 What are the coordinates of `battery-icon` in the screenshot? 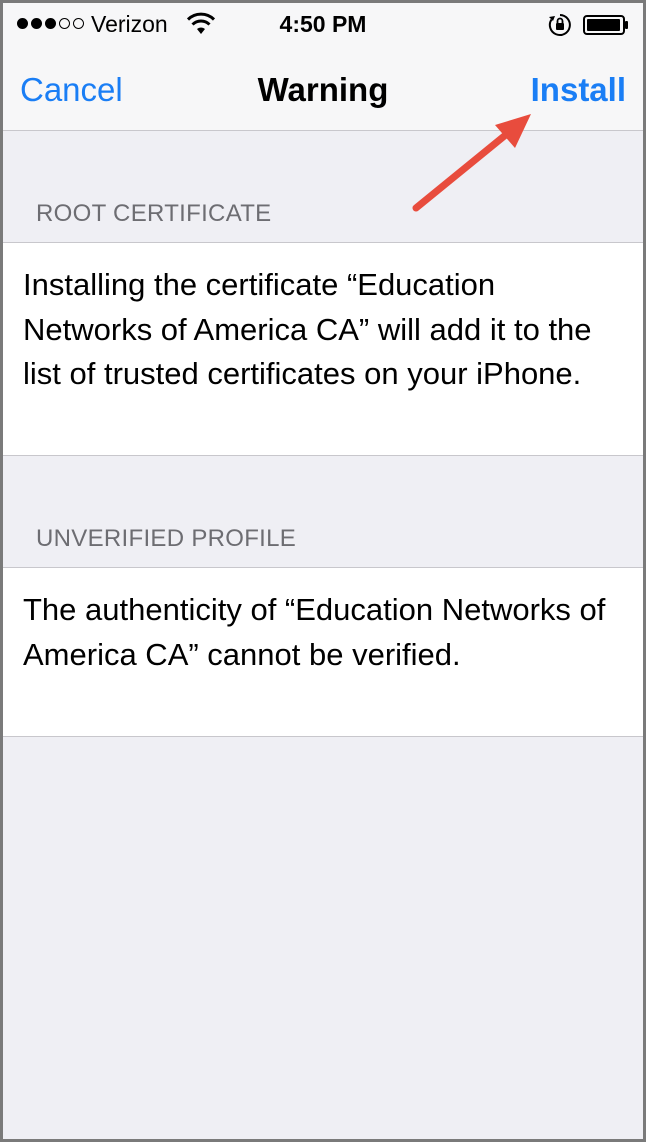 It's located at (605, 25).